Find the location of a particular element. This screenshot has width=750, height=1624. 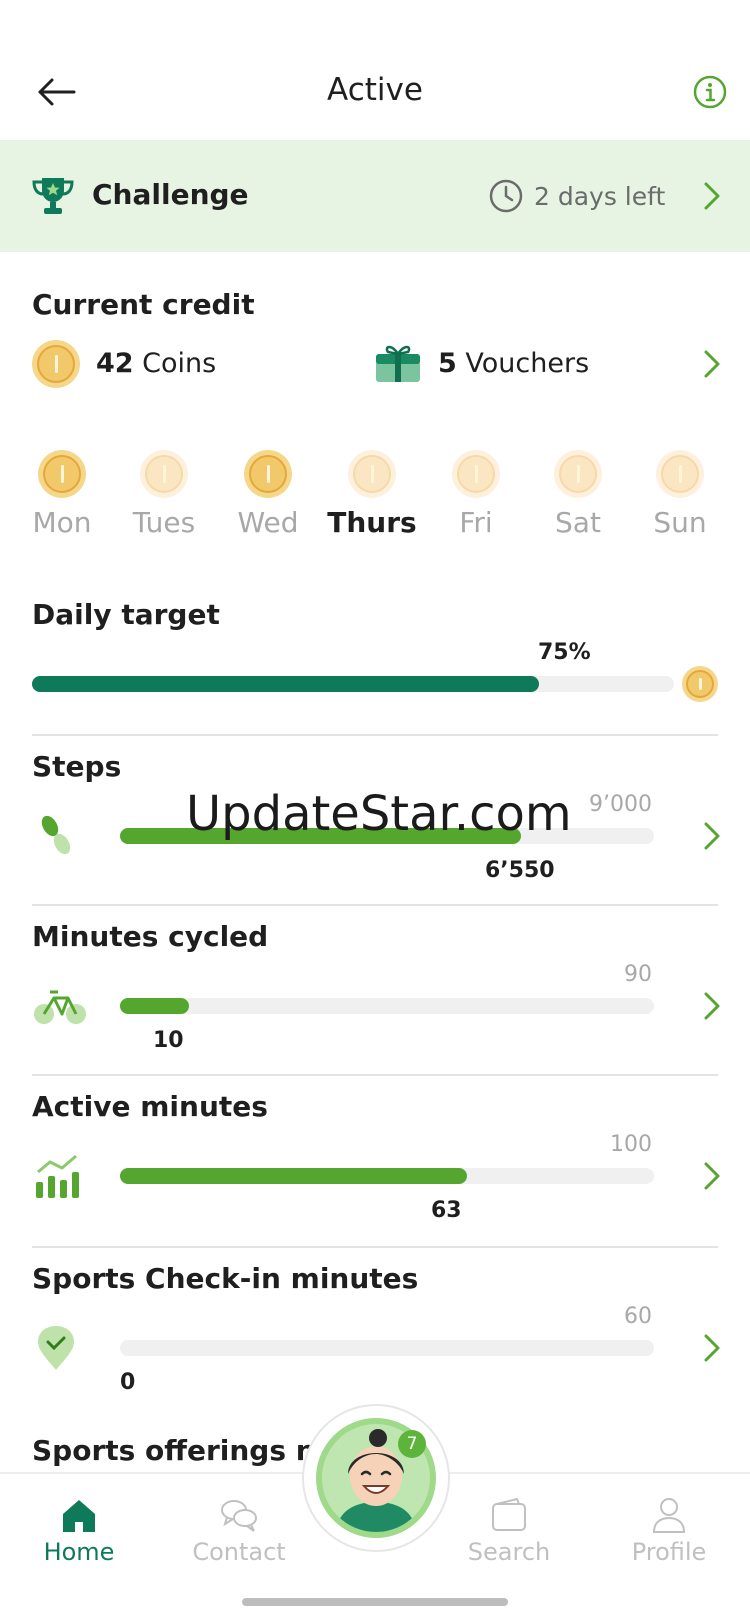

daily-target-progress-bar is located at coordinates (353, 684).